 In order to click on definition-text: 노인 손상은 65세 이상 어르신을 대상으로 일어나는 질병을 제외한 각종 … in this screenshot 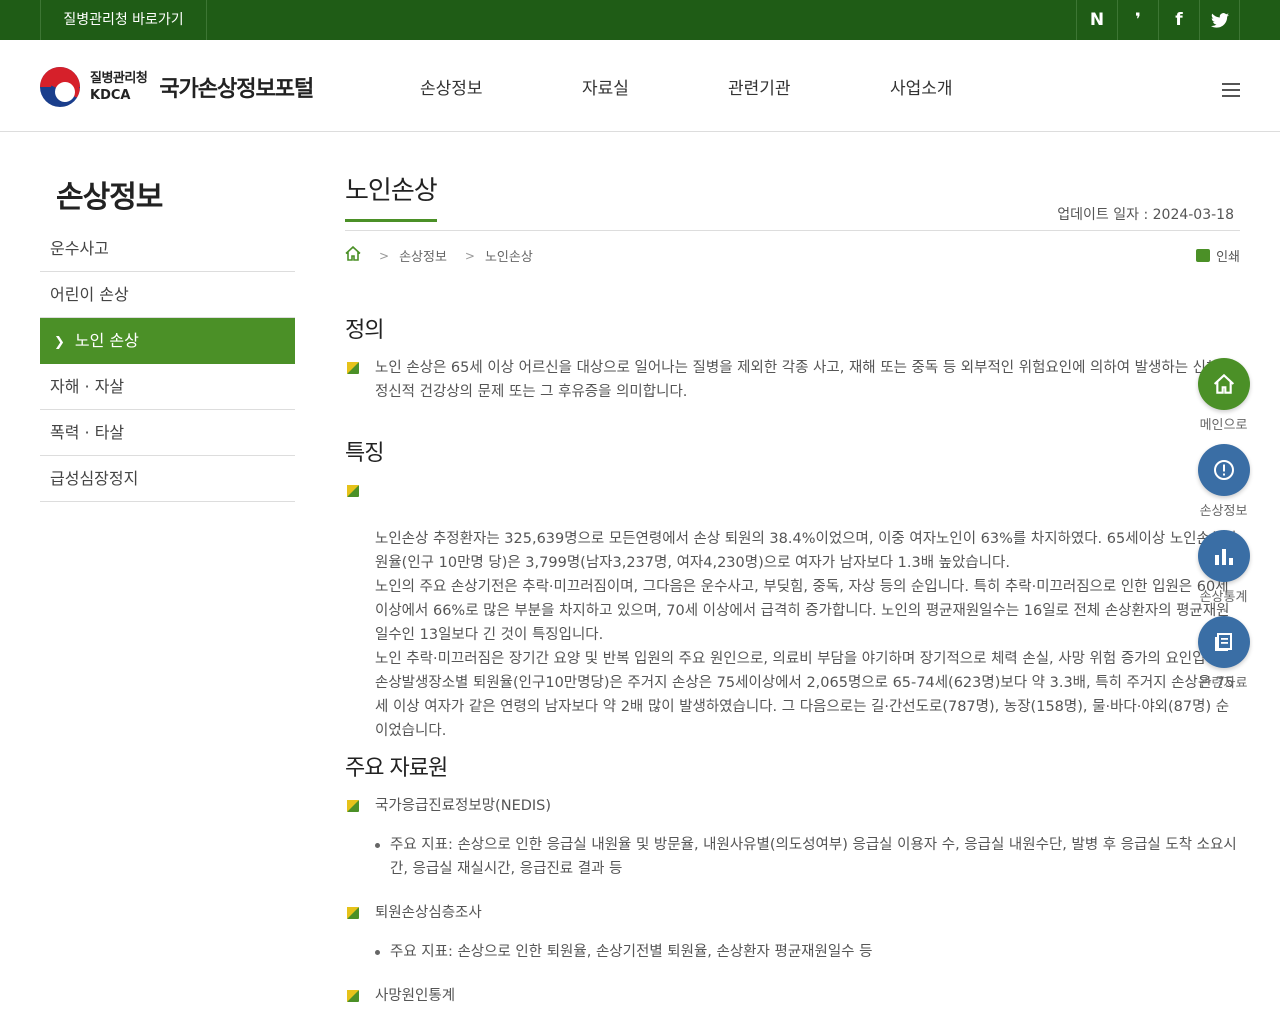, I will do `click(792, 380)`.